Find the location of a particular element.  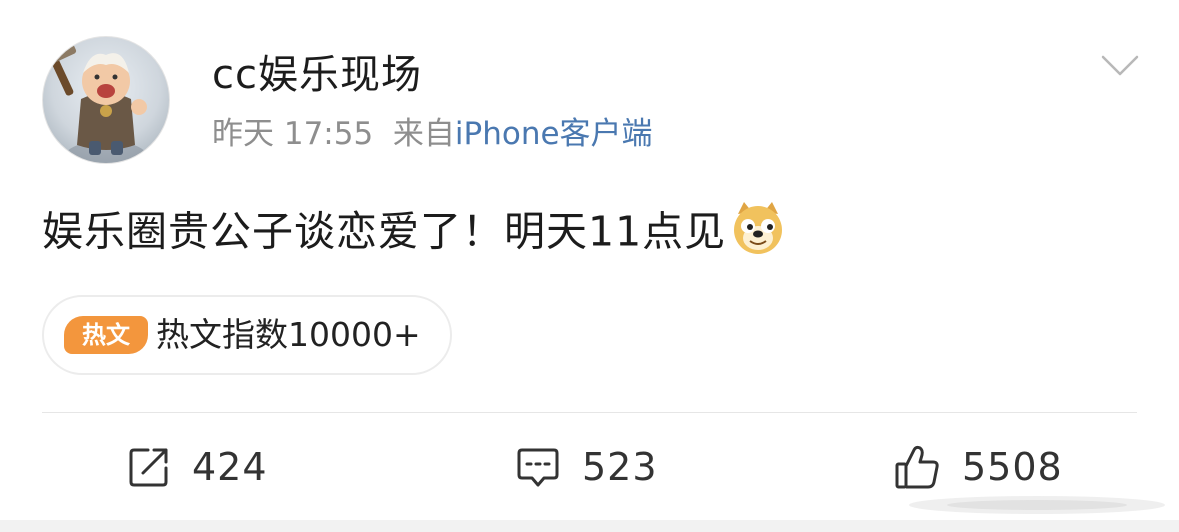

hot-index-pill: 热文 热文指数10000+ is located at coordinates (247, 335).